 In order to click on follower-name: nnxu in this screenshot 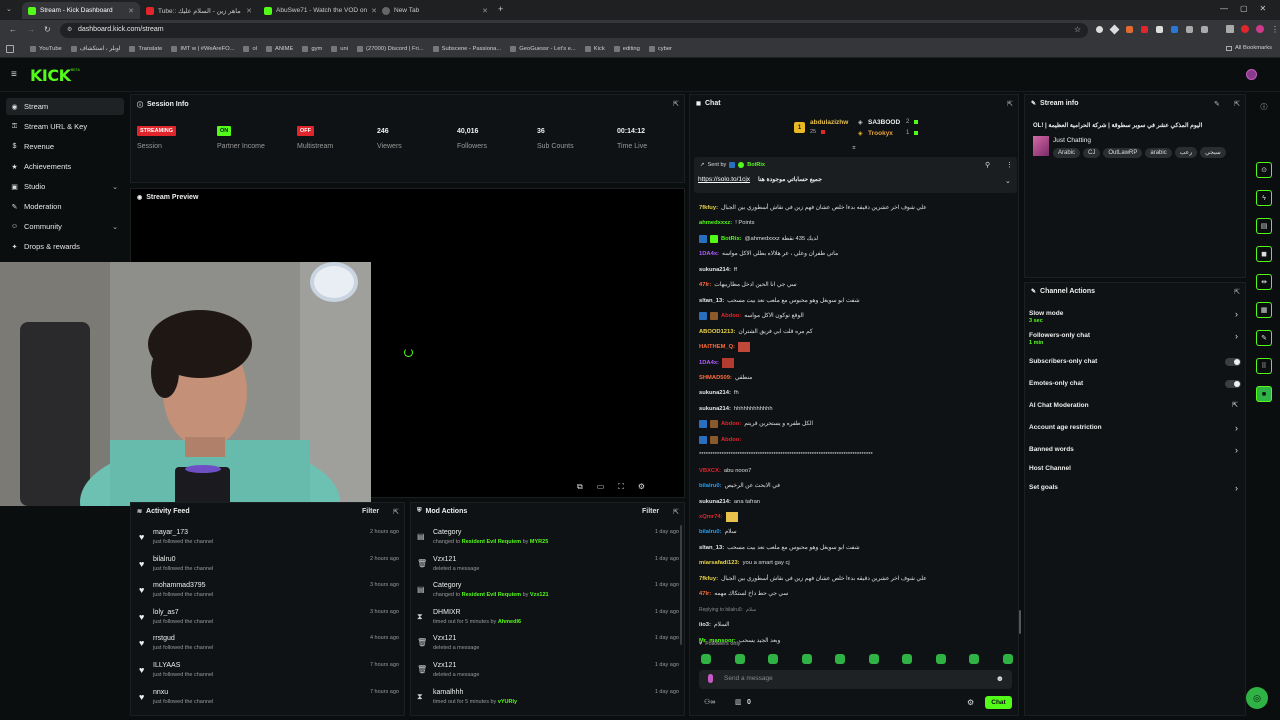, I will do `click(160, 692)`.